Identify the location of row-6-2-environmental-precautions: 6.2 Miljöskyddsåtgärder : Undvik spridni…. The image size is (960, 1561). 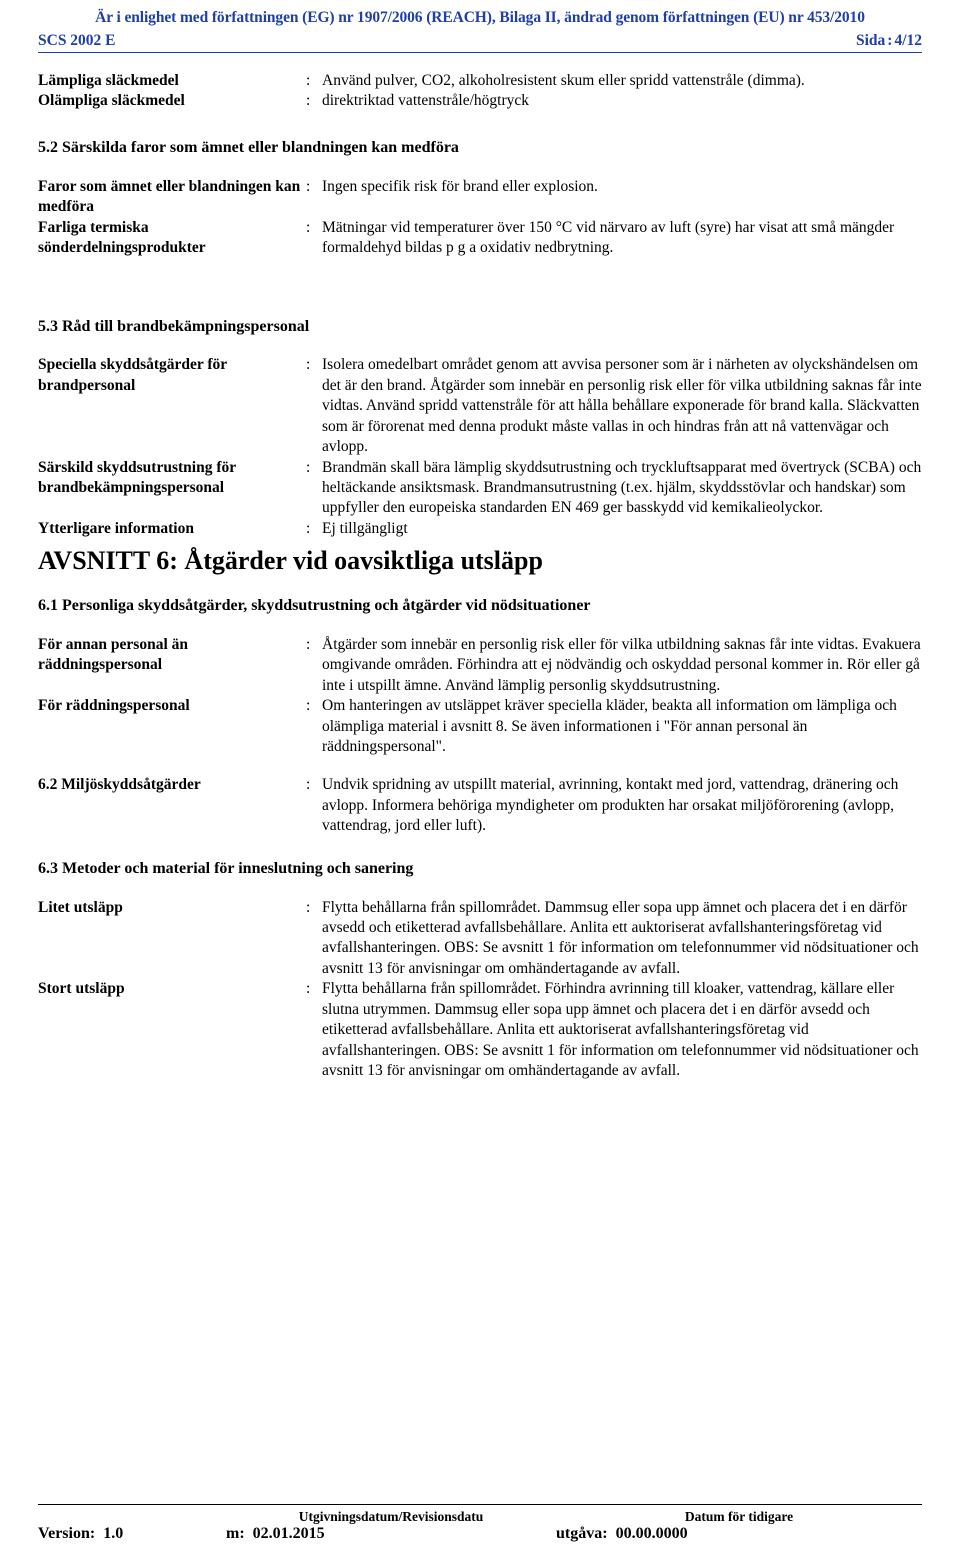
(480, 805).